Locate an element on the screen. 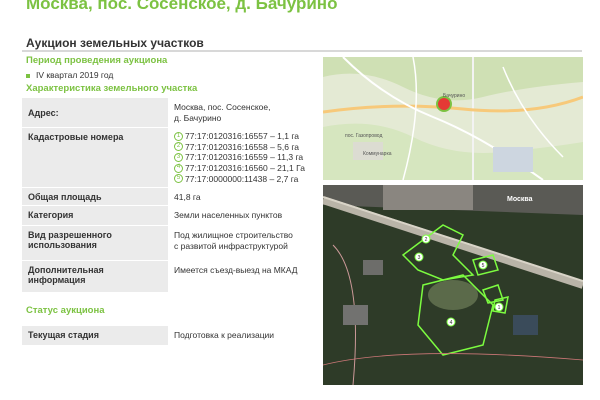  extra-value: Имеется съезд-выезд на МКАД is located at coordinates (236, 270).